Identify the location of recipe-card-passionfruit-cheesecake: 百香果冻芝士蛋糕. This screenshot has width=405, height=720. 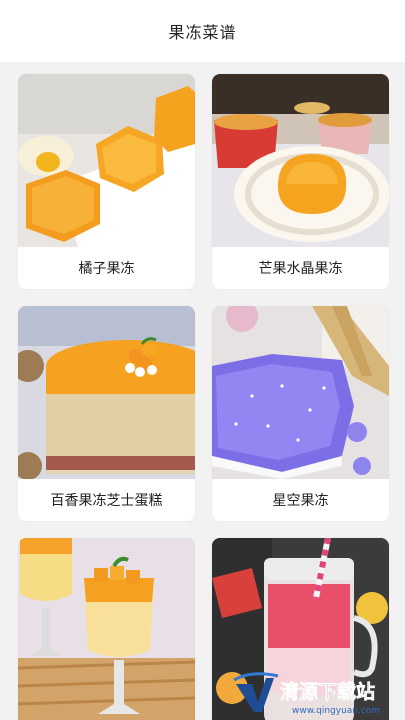
(106, 413).